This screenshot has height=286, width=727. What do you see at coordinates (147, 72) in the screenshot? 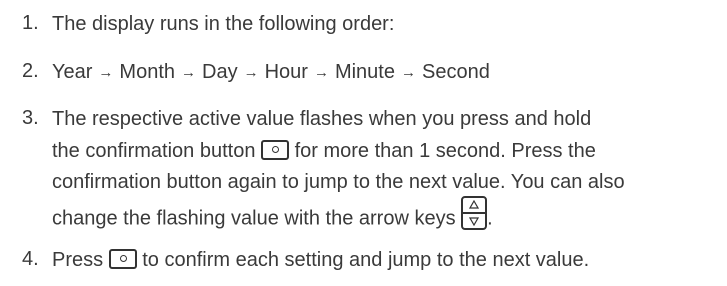
I see `sequence-month: Month` at bounding box center [147, 72].